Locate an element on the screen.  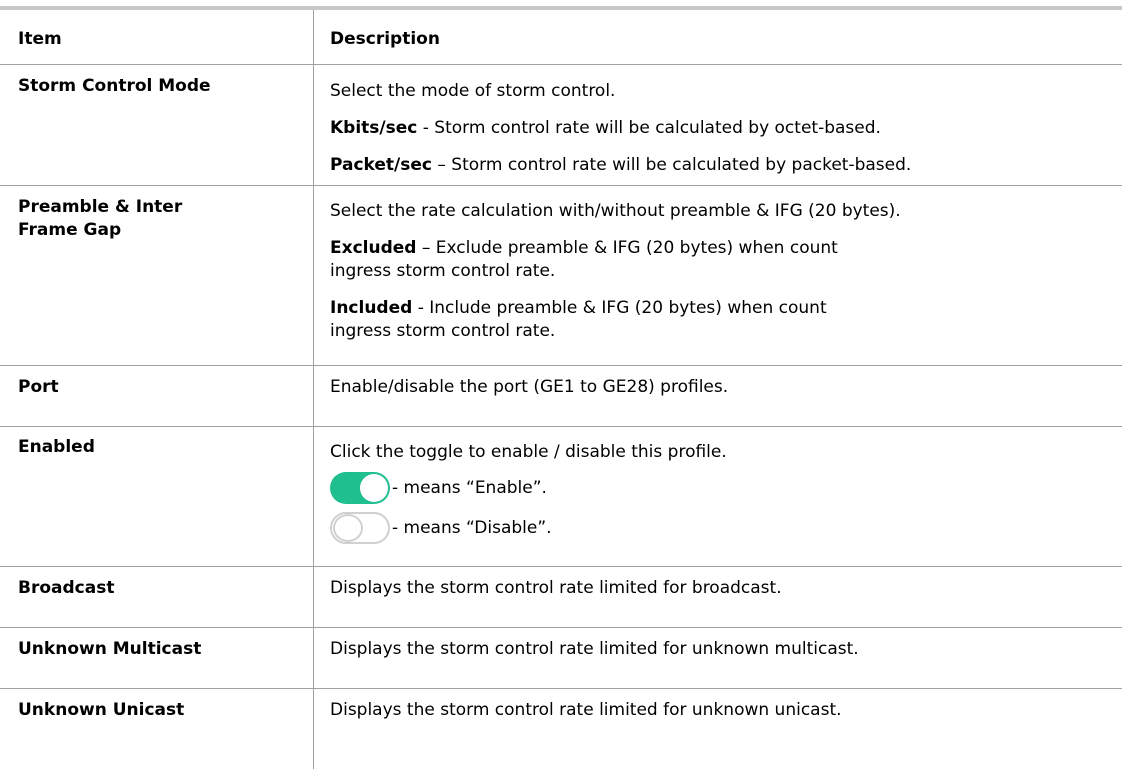
column-divider is located at coordinates (313, 389).